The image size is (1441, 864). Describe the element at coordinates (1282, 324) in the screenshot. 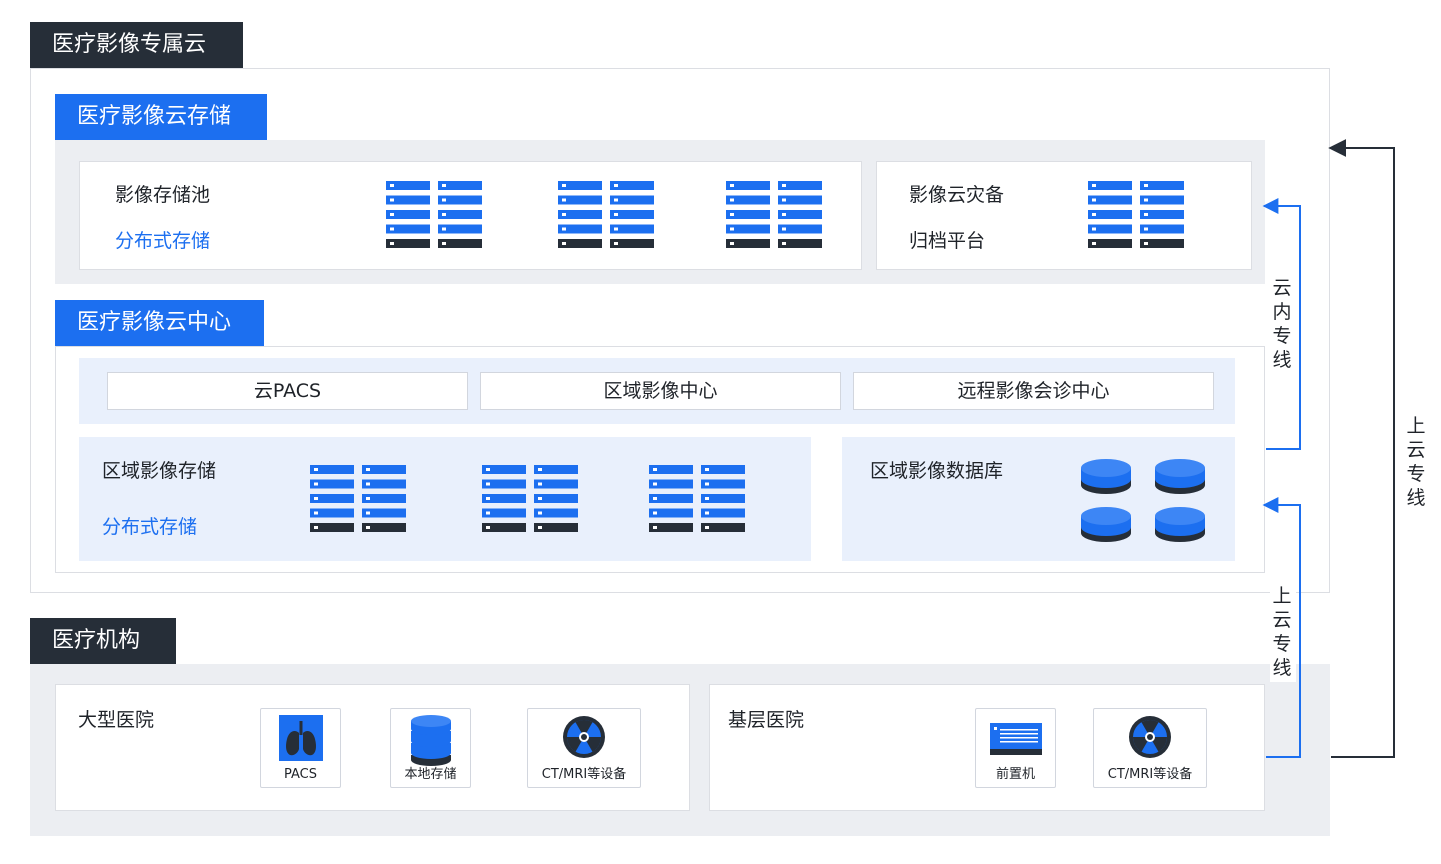

I see `intra-cloud-label: 云内专线` at that location.